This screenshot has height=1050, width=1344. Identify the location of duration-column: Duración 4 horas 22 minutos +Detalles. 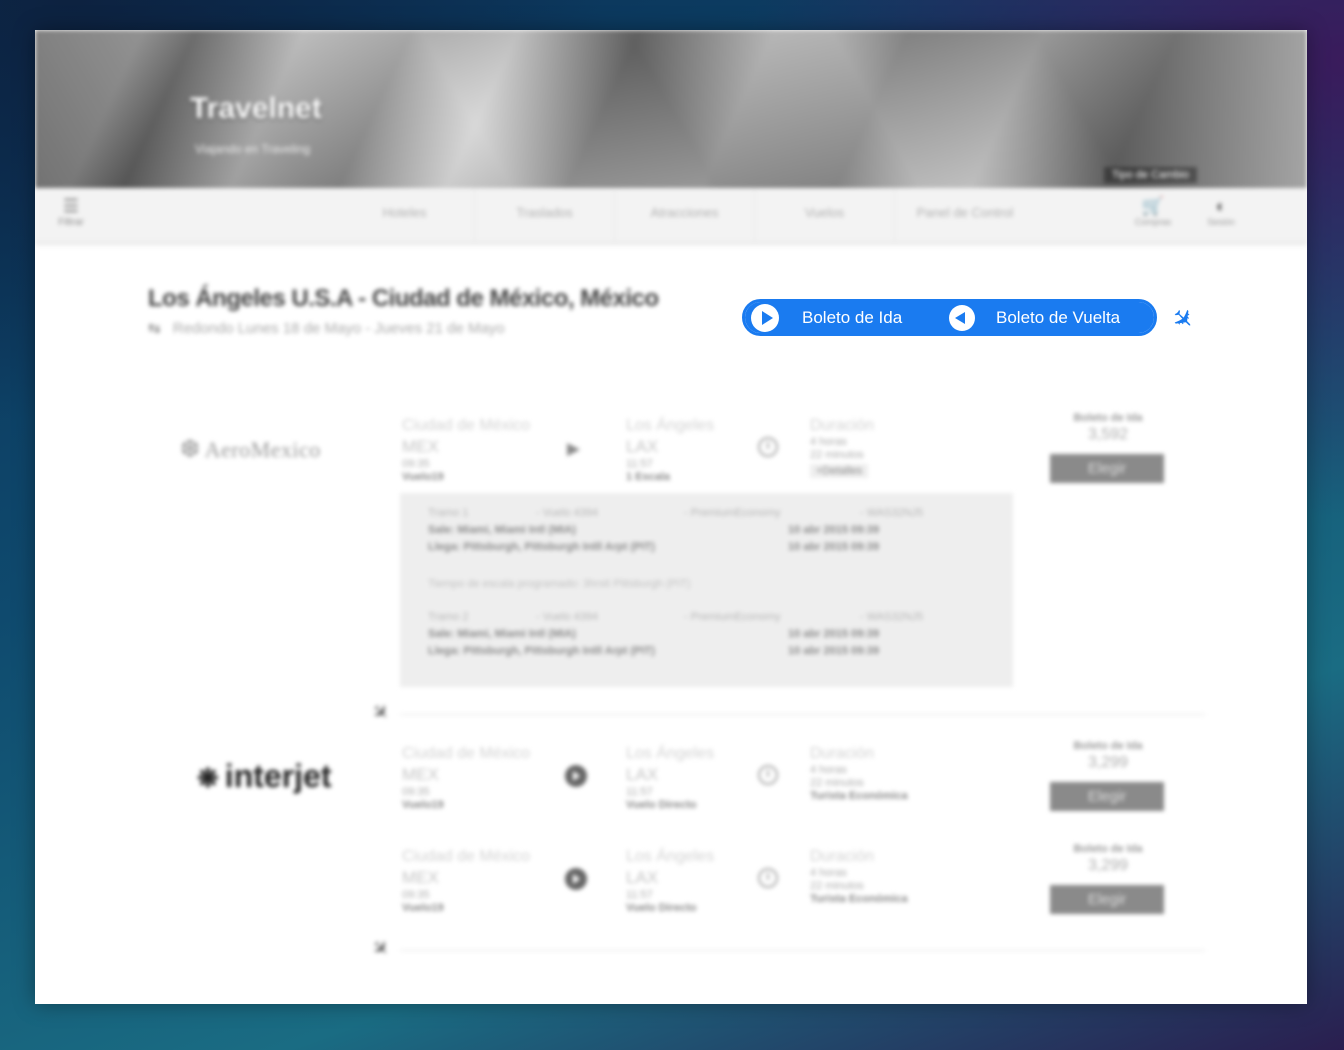
(842, 448).